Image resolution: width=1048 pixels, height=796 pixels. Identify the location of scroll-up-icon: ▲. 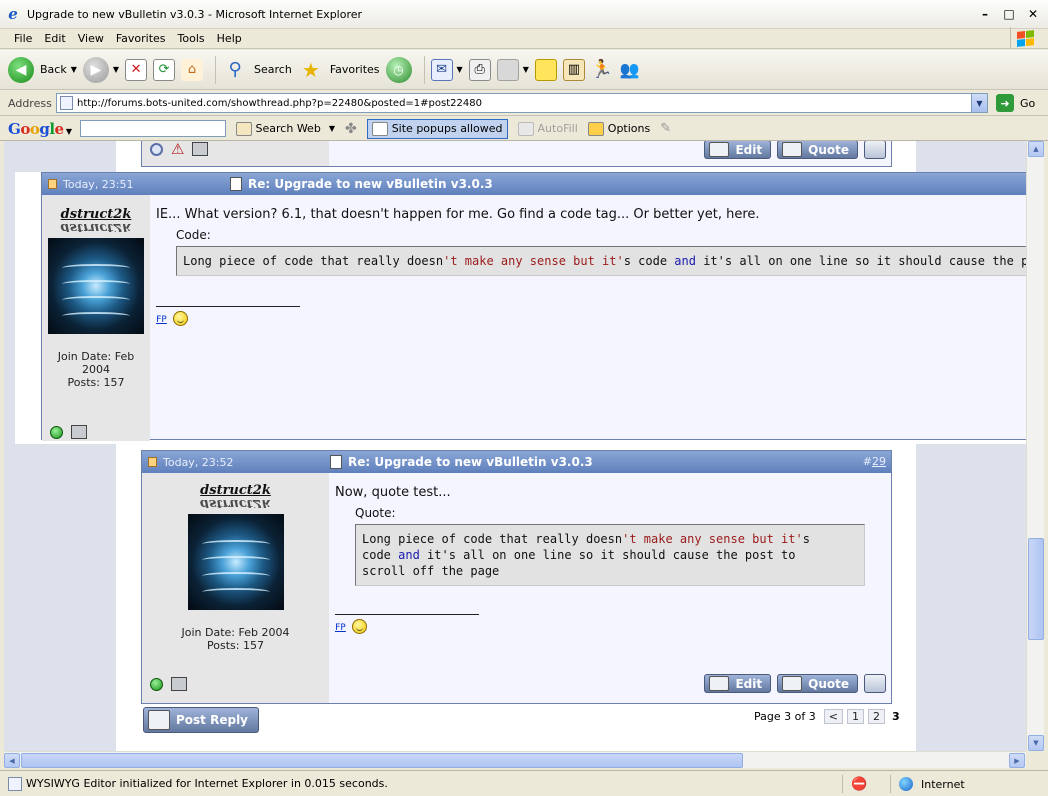
(1036, 149).